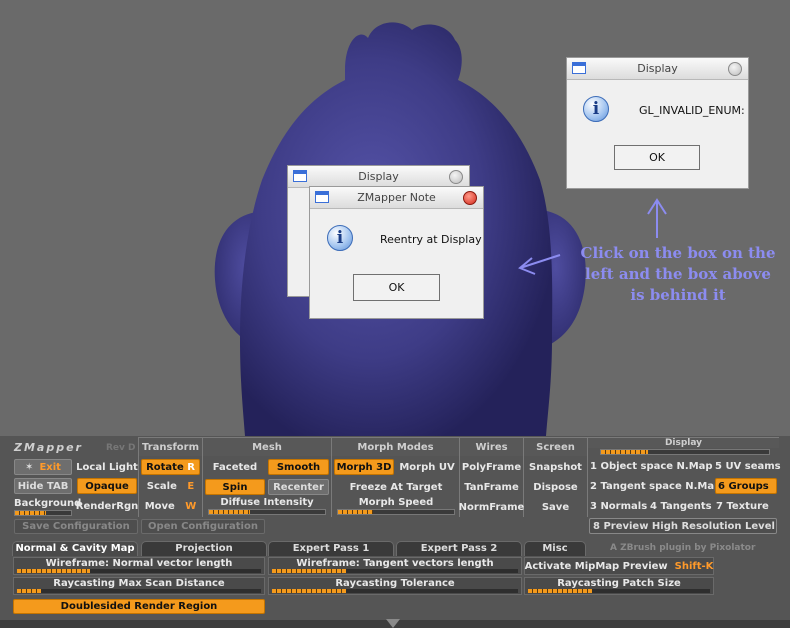 The width and height of the screenshot is (790, 628). What do you see at coordinates (395, 446) in the screenshot?
I see `header-morph-modes: Morph Modes` at bounding box center [395, 446].